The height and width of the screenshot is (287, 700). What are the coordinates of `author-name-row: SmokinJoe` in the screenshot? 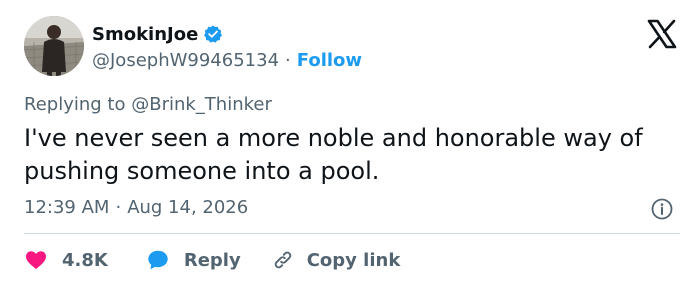 It's located at (157, 34).